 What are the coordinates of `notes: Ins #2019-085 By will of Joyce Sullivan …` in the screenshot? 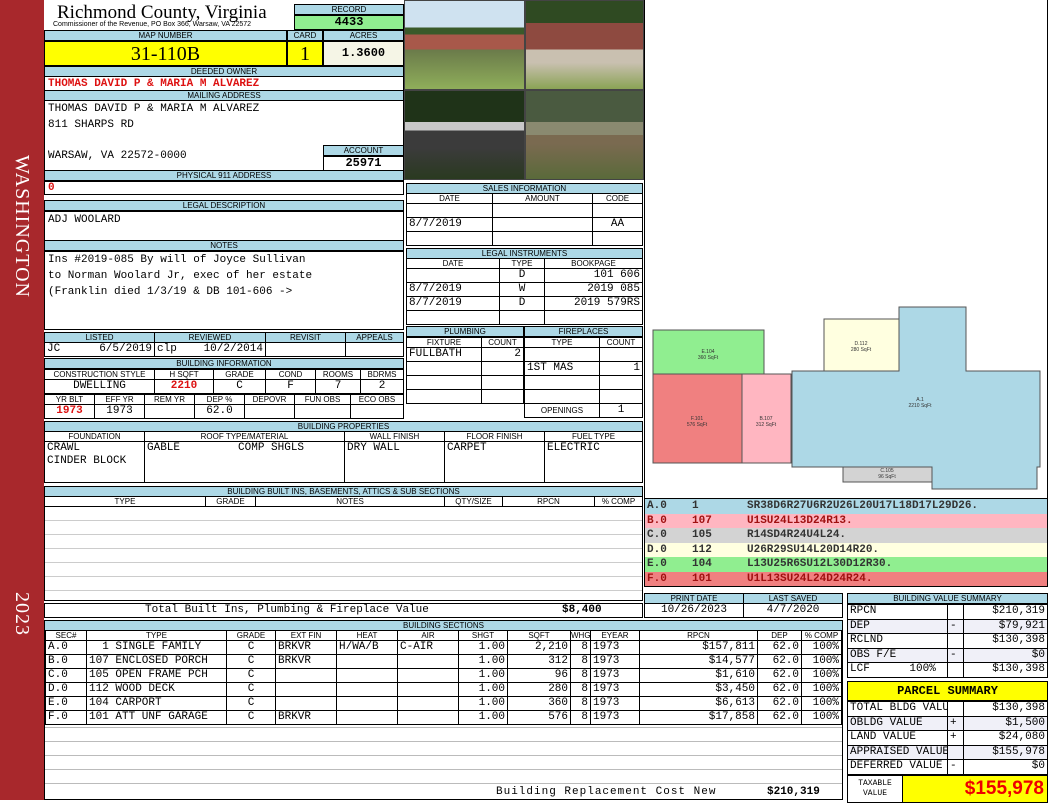 It's located at (224, 290).